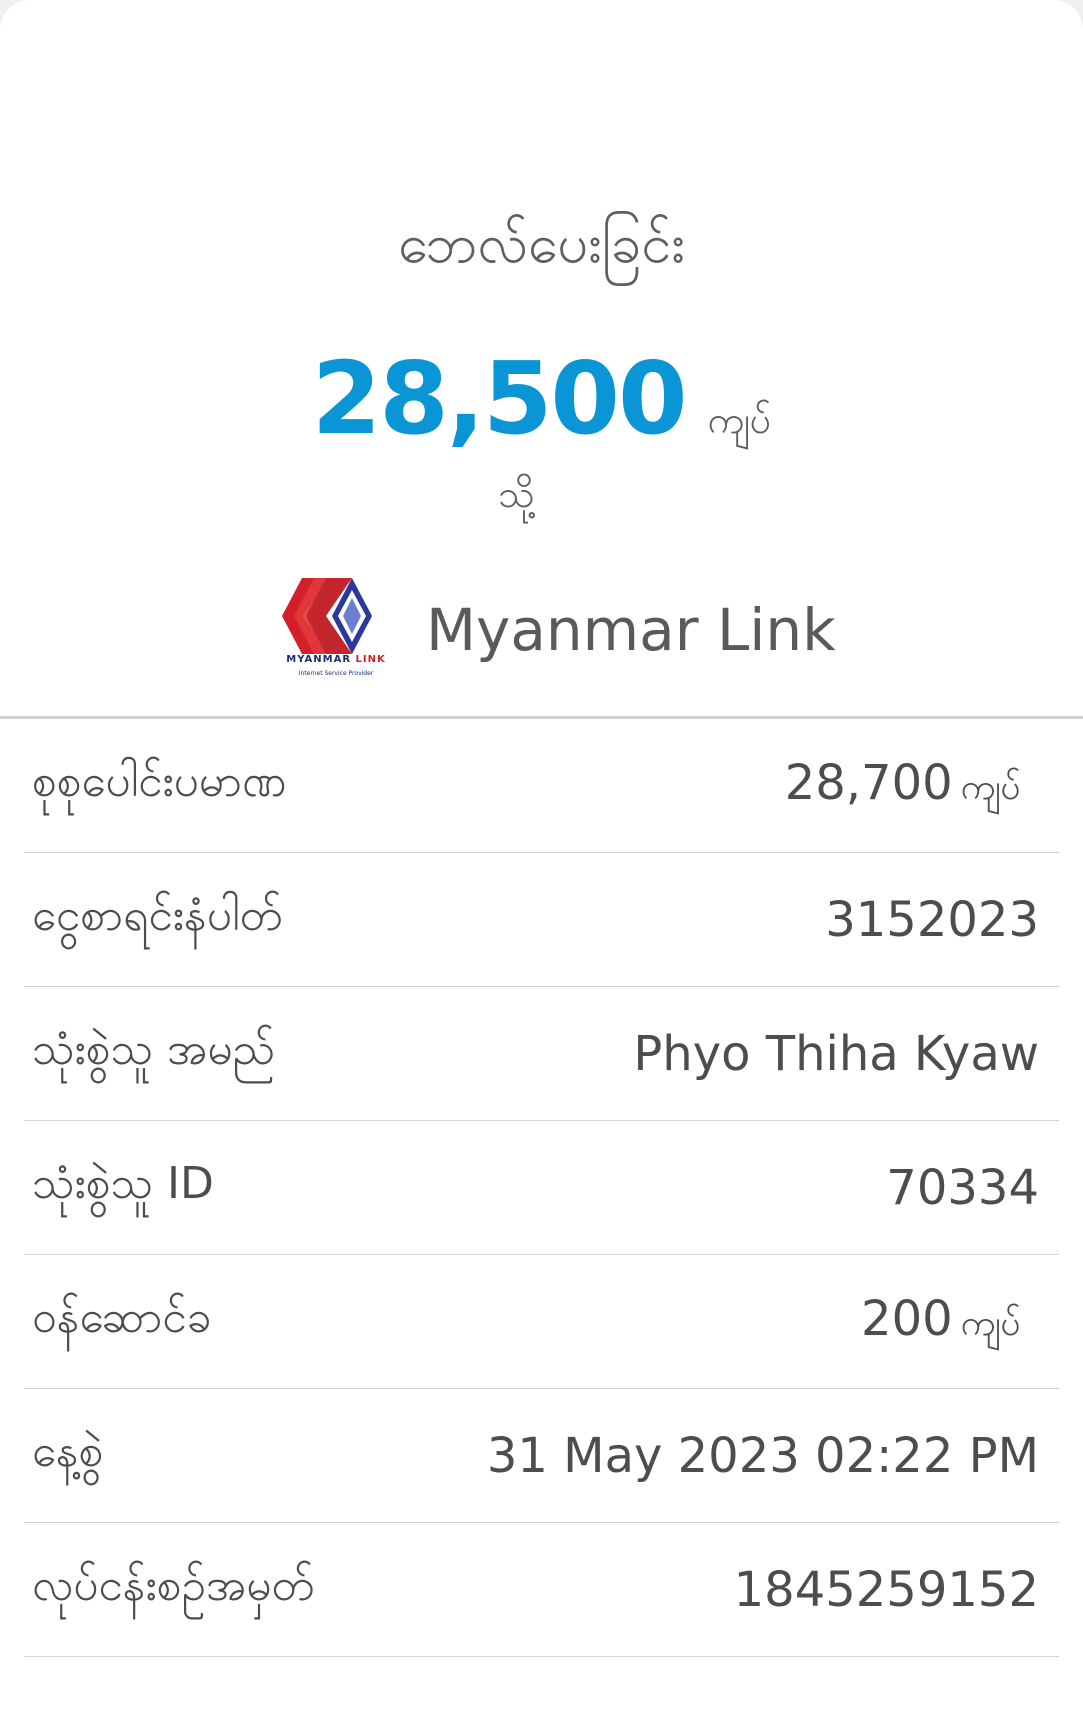 This screenshot has height=1713, width=1083. Describe the element at coordinates (739, 420) in the screenshot. I see `amount-unit: ကျပ်` at that location.